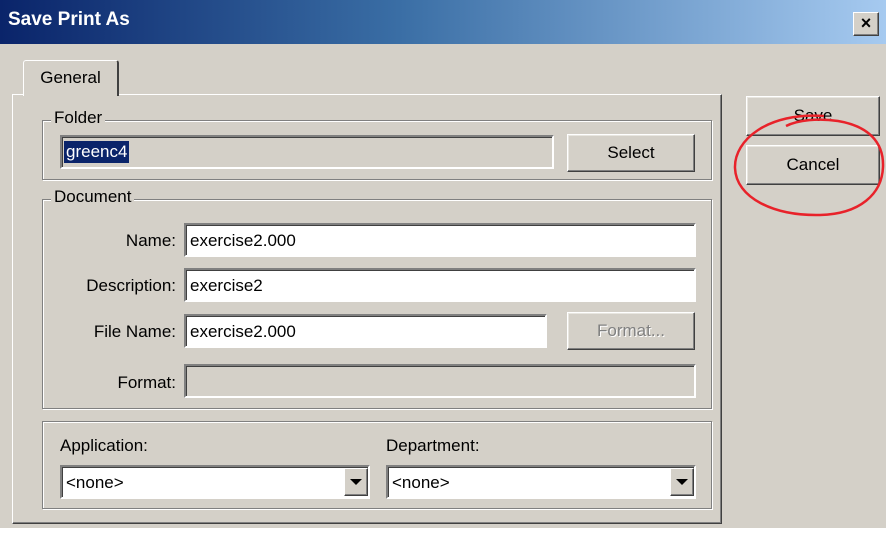 This screenshot has height=546, width=886. I want to click on application-selected: <none>, so click(95, 482).